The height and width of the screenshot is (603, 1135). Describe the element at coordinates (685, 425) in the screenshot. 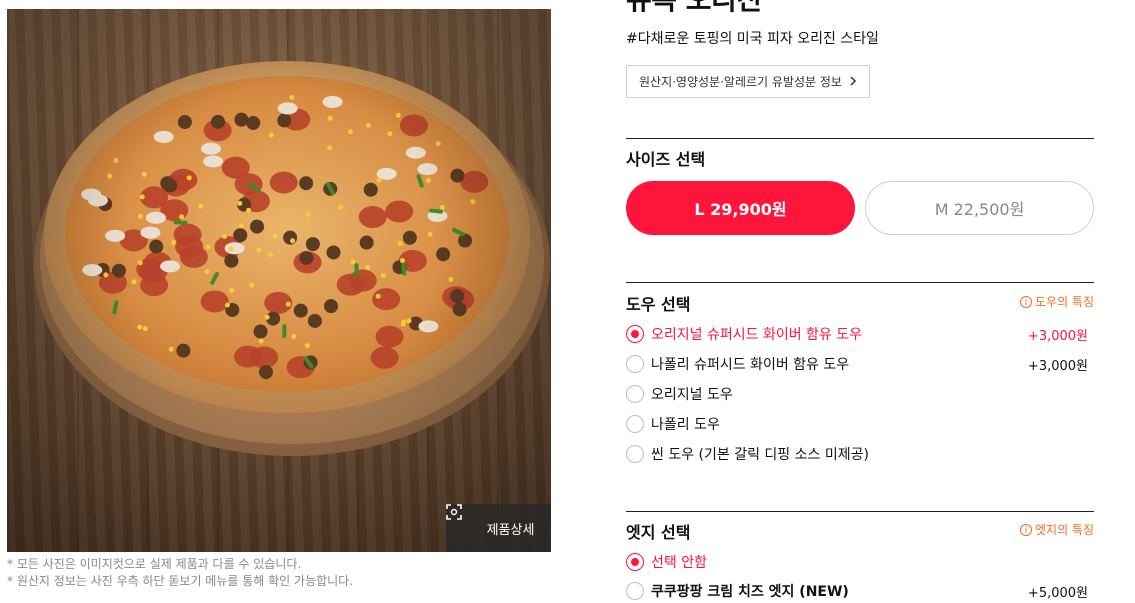

I see `dough-option-label: 나폴리 도우` at that location.